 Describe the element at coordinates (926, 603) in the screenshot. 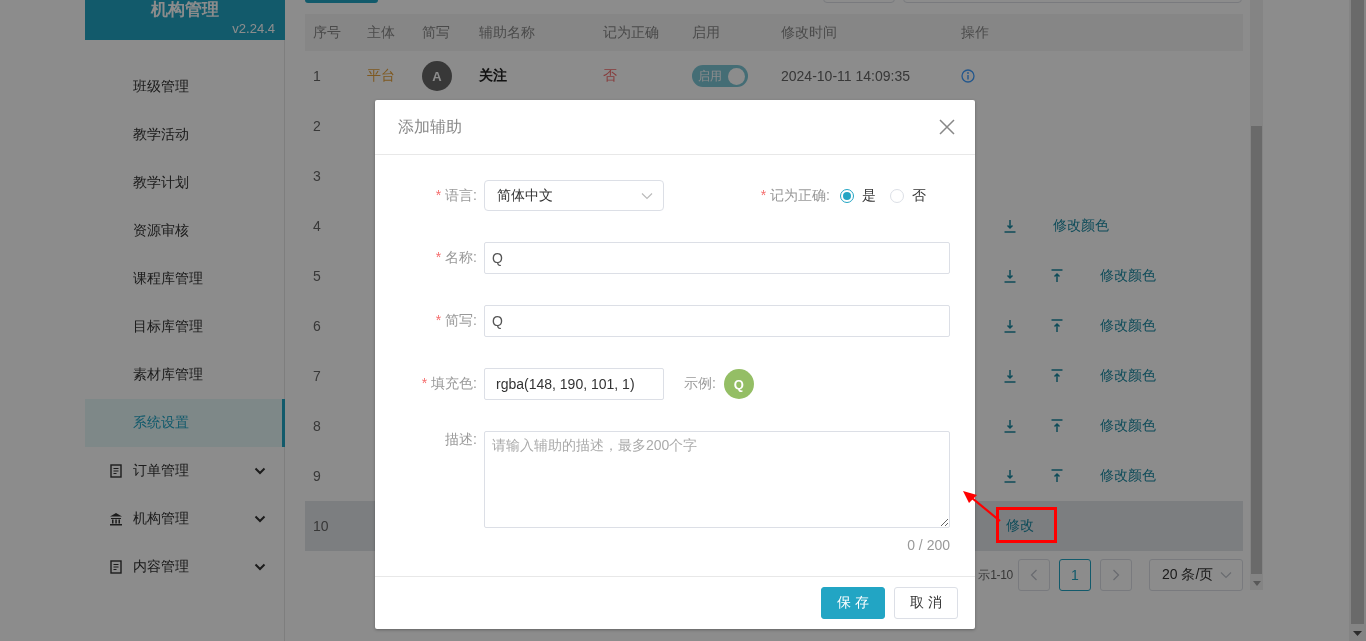

I see `cancel-button: 取消` at that location.